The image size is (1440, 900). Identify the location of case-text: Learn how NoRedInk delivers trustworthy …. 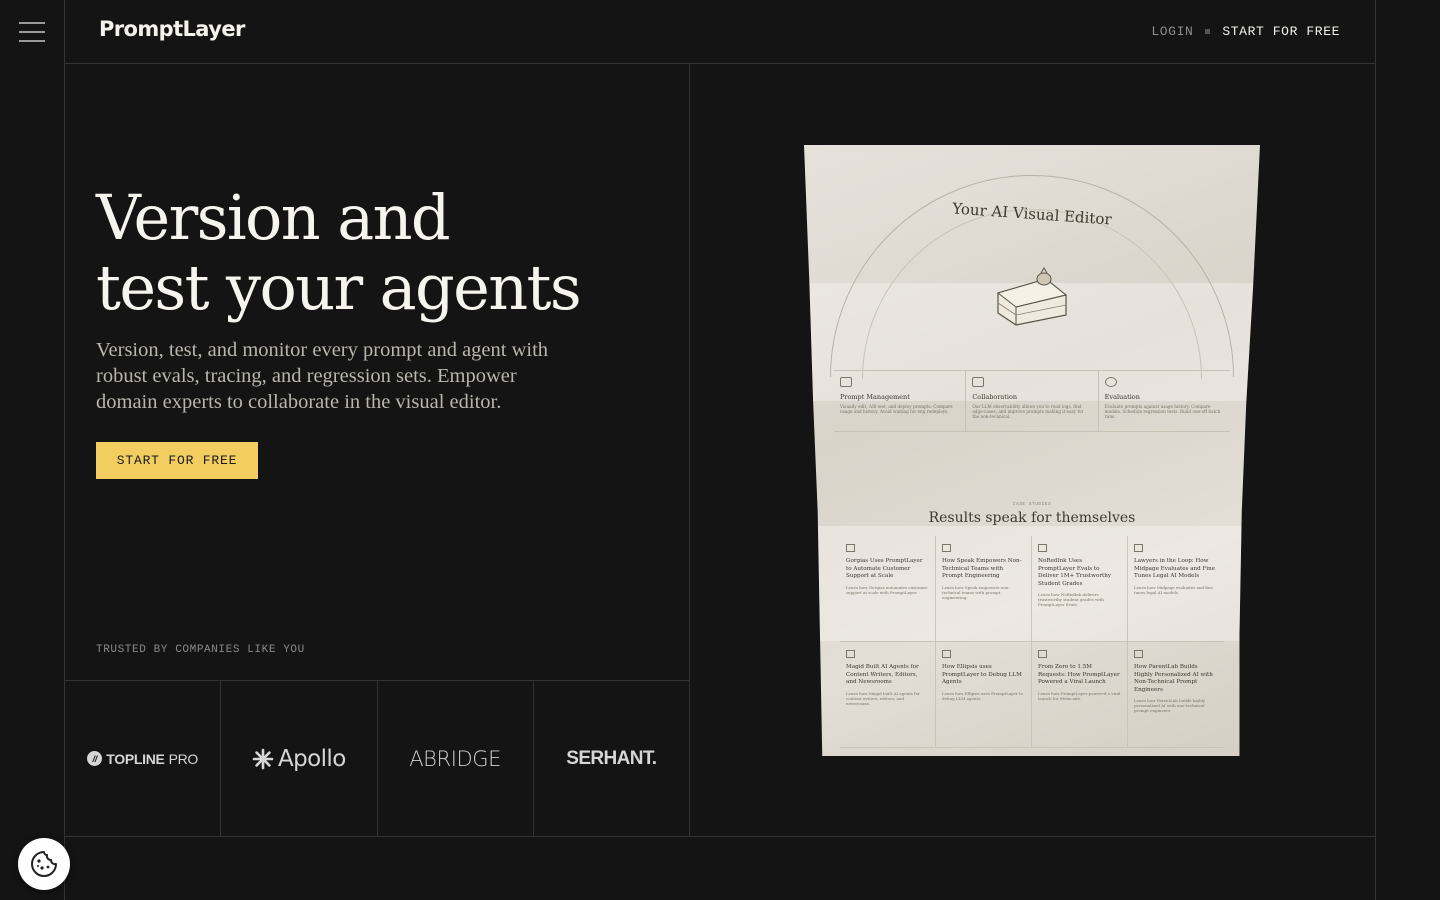
(1071, 599).